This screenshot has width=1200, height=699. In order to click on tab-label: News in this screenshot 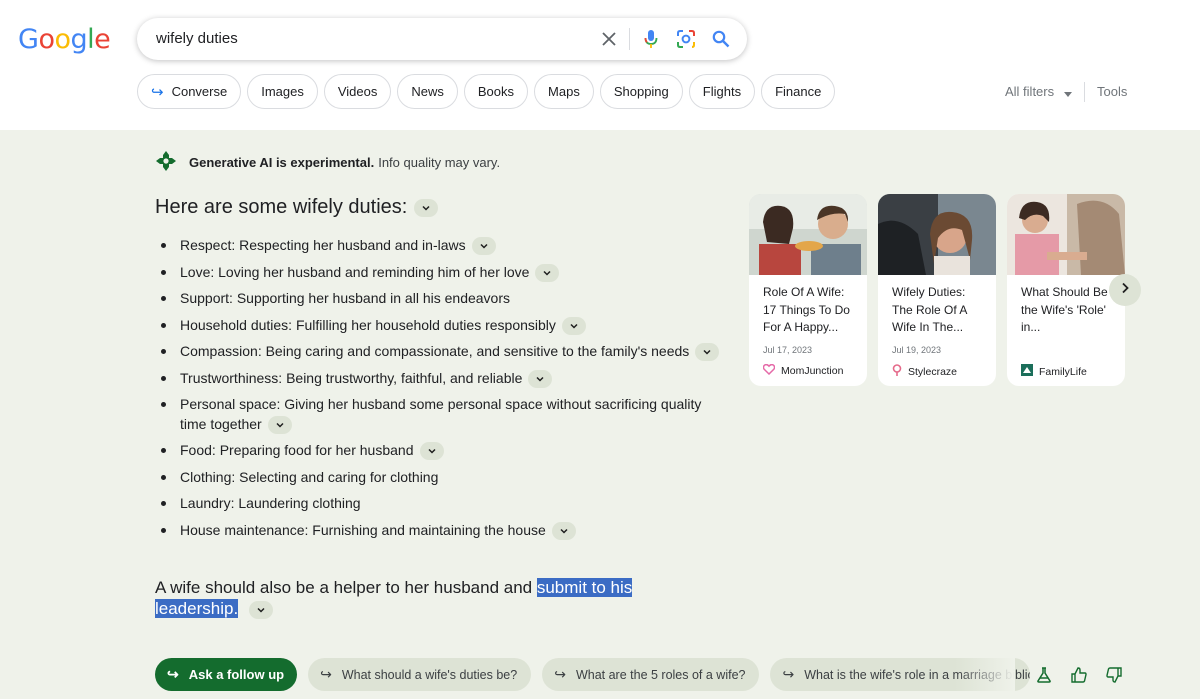, I will do `click(427, 91)`.